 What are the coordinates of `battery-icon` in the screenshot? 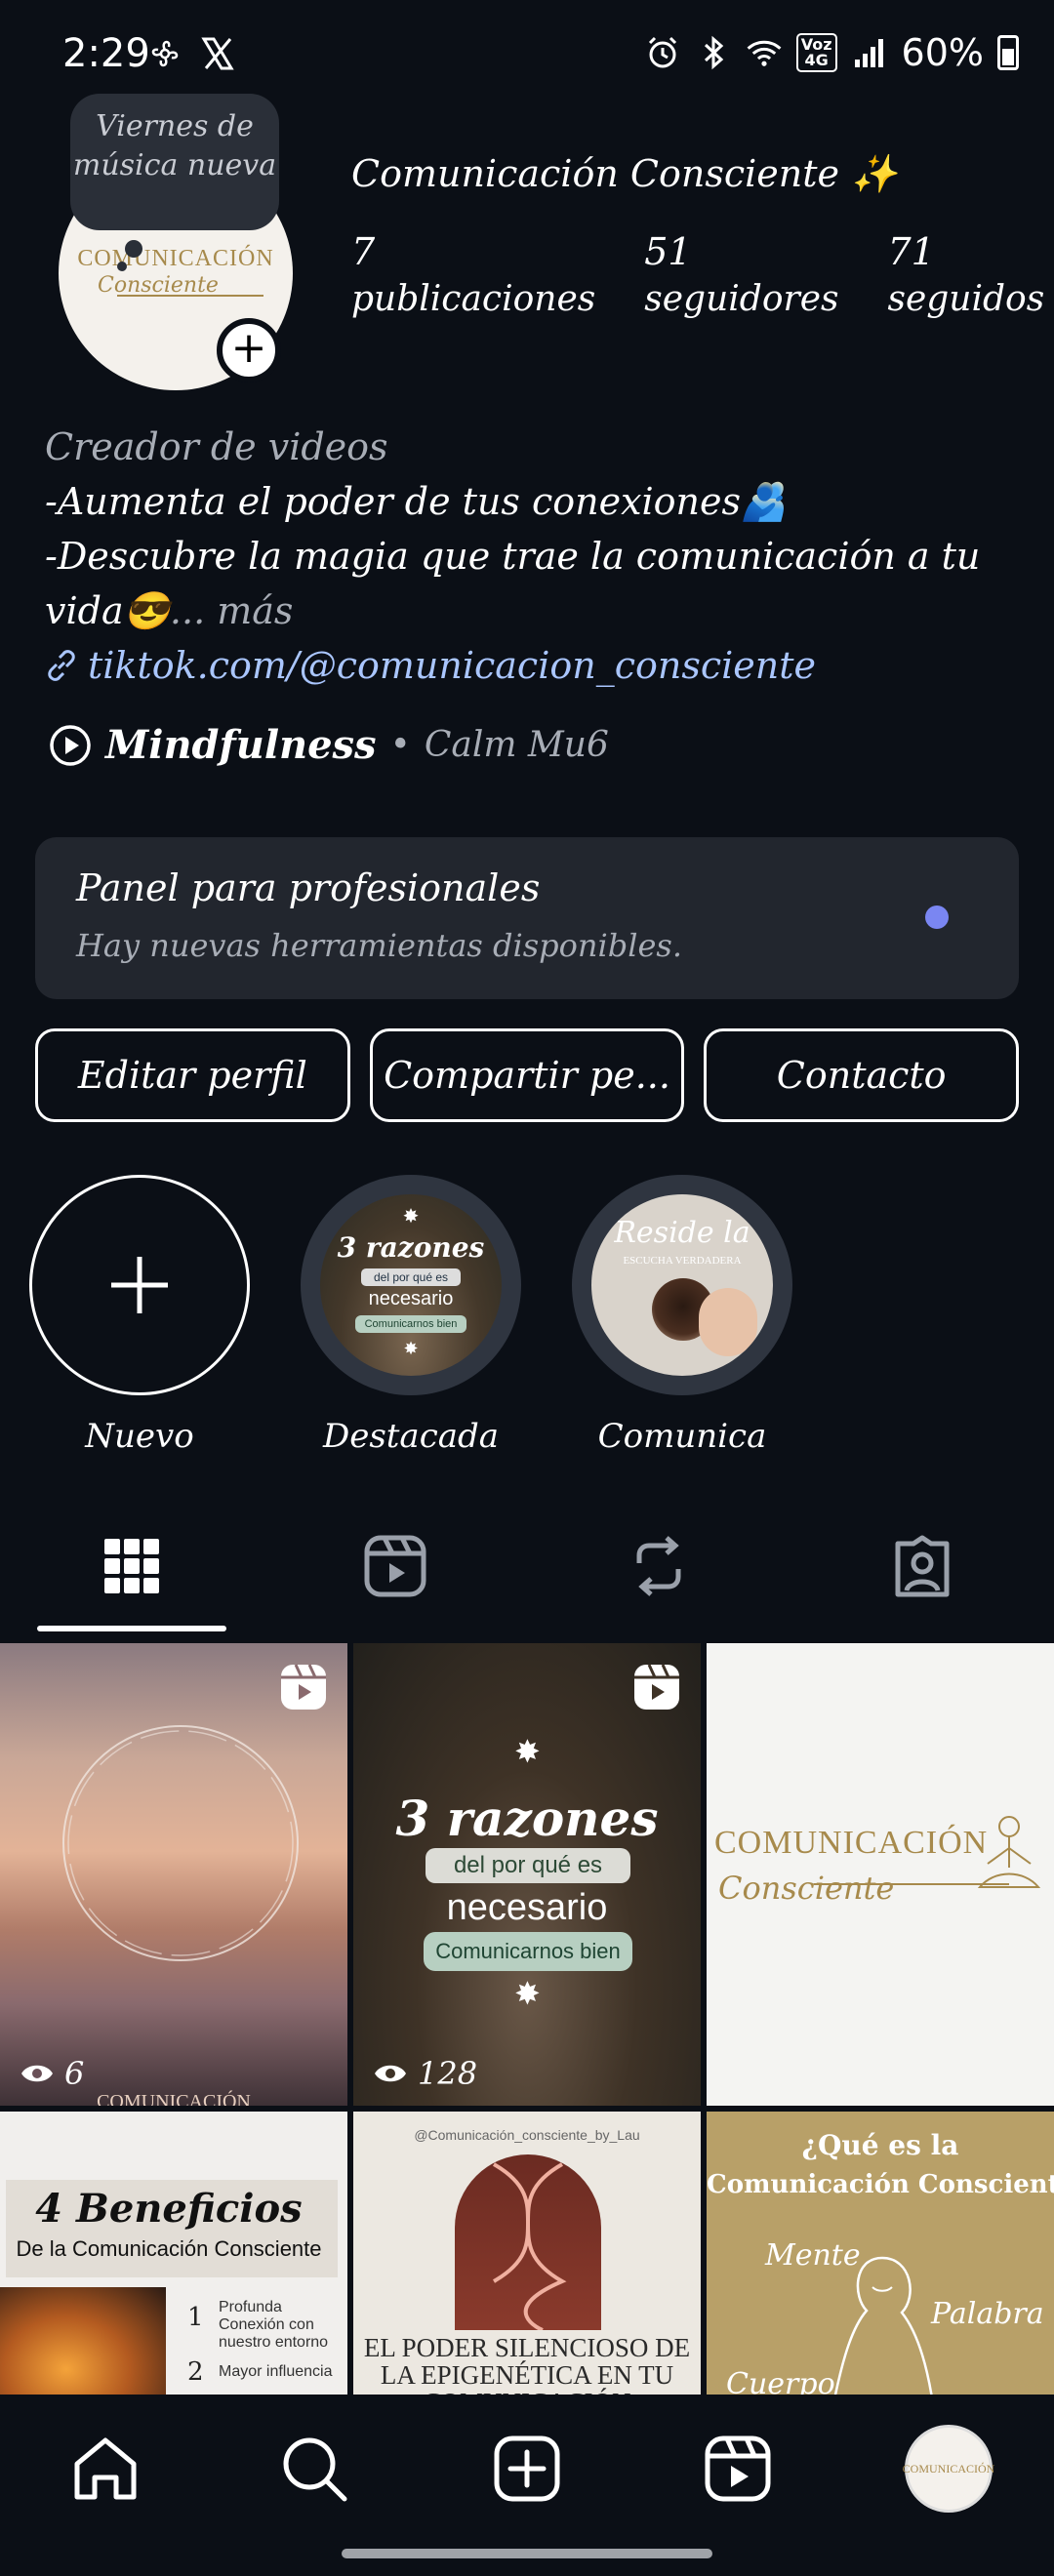 It's located at (1008, 52).